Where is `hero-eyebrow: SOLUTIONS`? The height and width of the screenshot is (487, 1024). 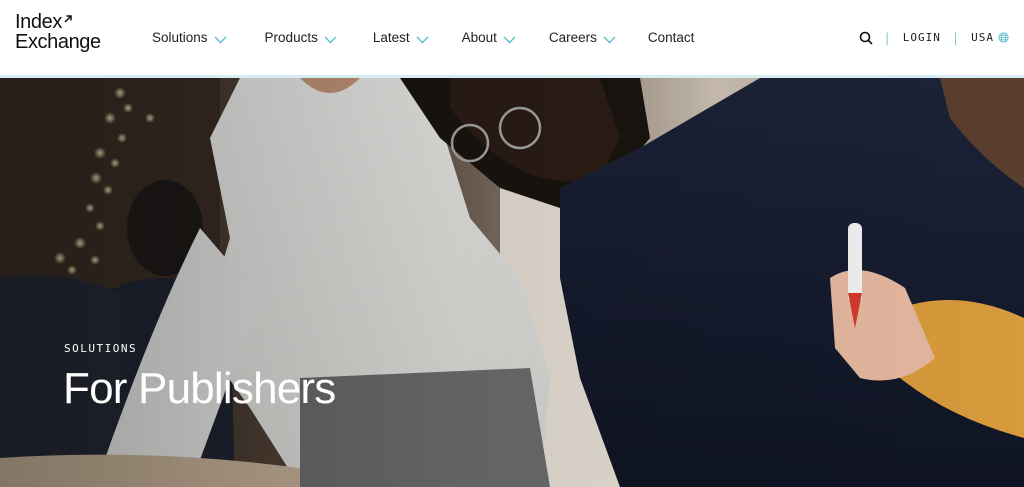
hero-eyebrow: SOLUTIONS is located at coordinates (101, 348).